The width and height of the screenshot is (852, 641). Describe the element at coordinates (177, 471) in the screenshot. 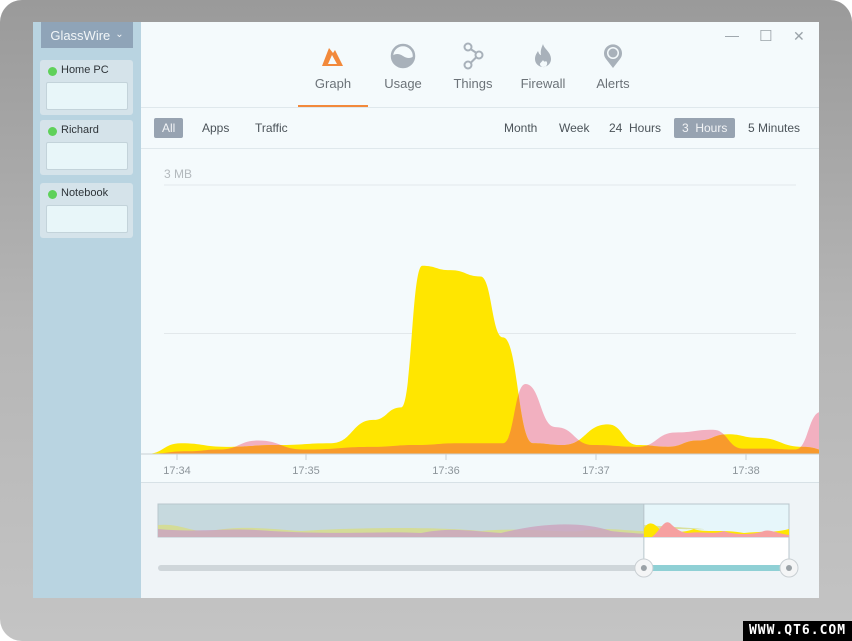

I see `x-tick-label: 17:34` at that location.